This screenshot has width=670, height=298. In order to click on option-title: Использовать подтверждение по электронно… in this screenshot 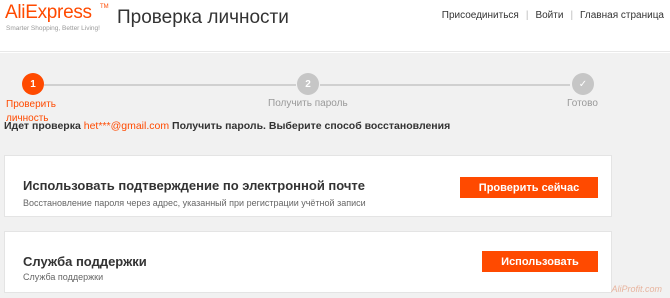, I will do `click(194, 185)`.